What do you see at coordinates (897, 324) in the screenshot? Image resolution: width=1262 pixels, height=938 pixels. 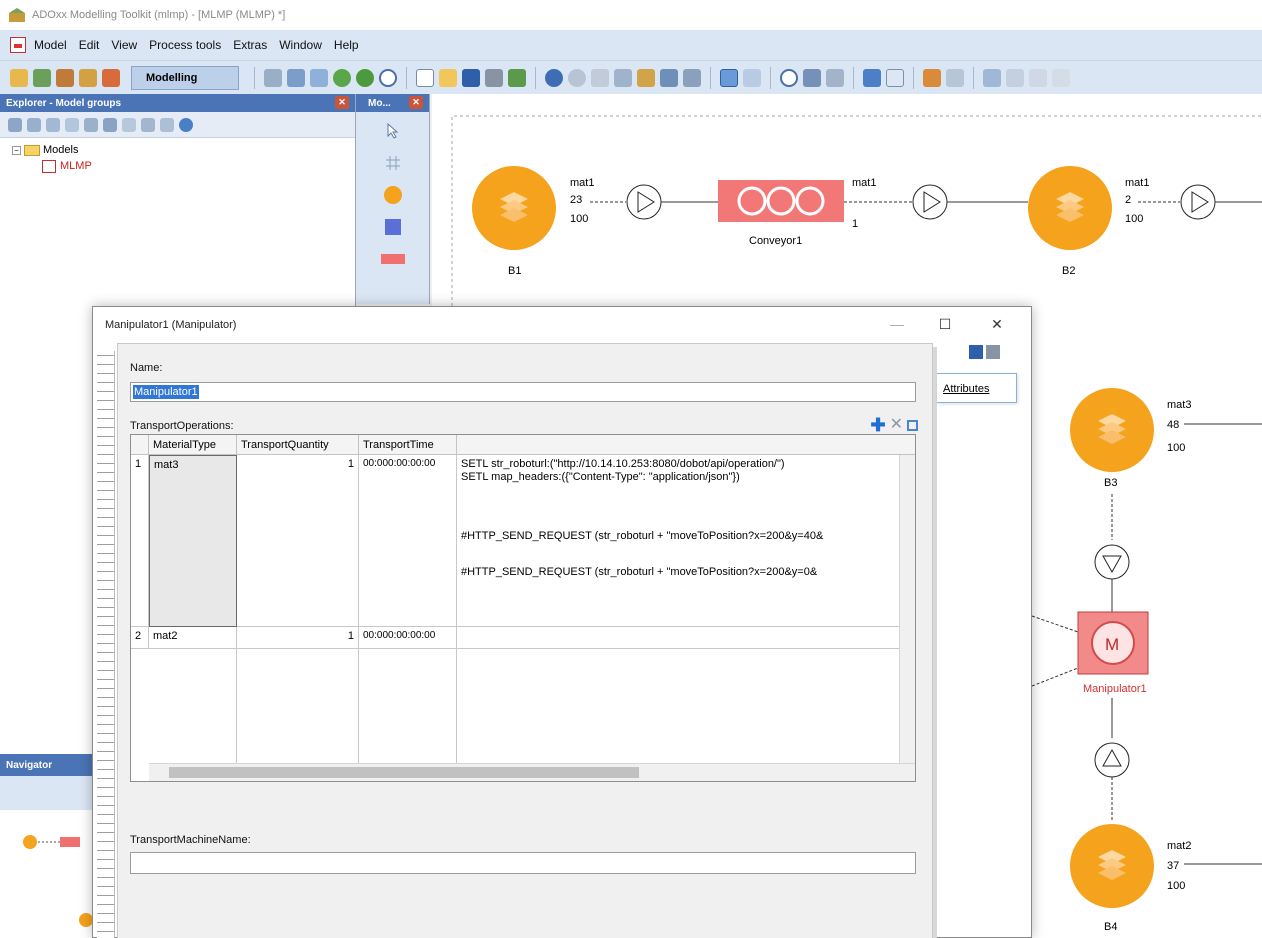 I see `minimize-button: —` at bounding box center [897, 324].